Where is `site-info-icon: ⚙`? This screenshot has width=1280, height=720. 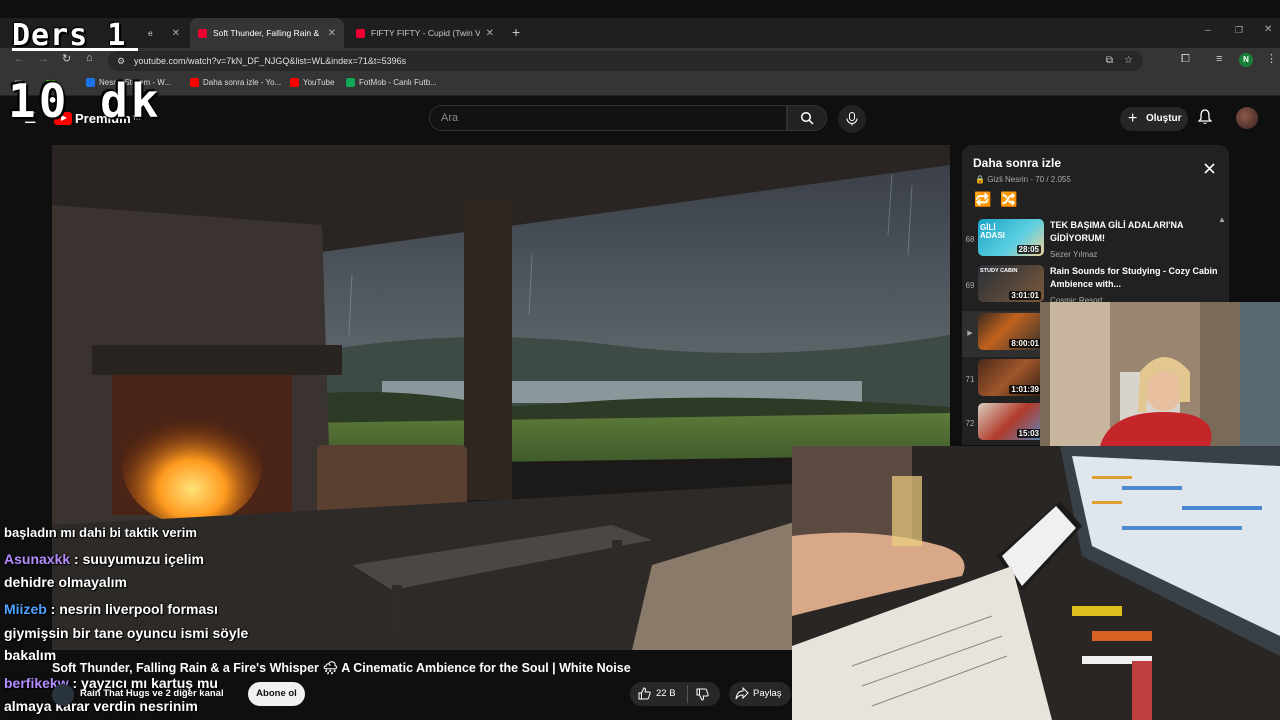
site-info-icon: ⚙ is located at coordinates (121, 61).